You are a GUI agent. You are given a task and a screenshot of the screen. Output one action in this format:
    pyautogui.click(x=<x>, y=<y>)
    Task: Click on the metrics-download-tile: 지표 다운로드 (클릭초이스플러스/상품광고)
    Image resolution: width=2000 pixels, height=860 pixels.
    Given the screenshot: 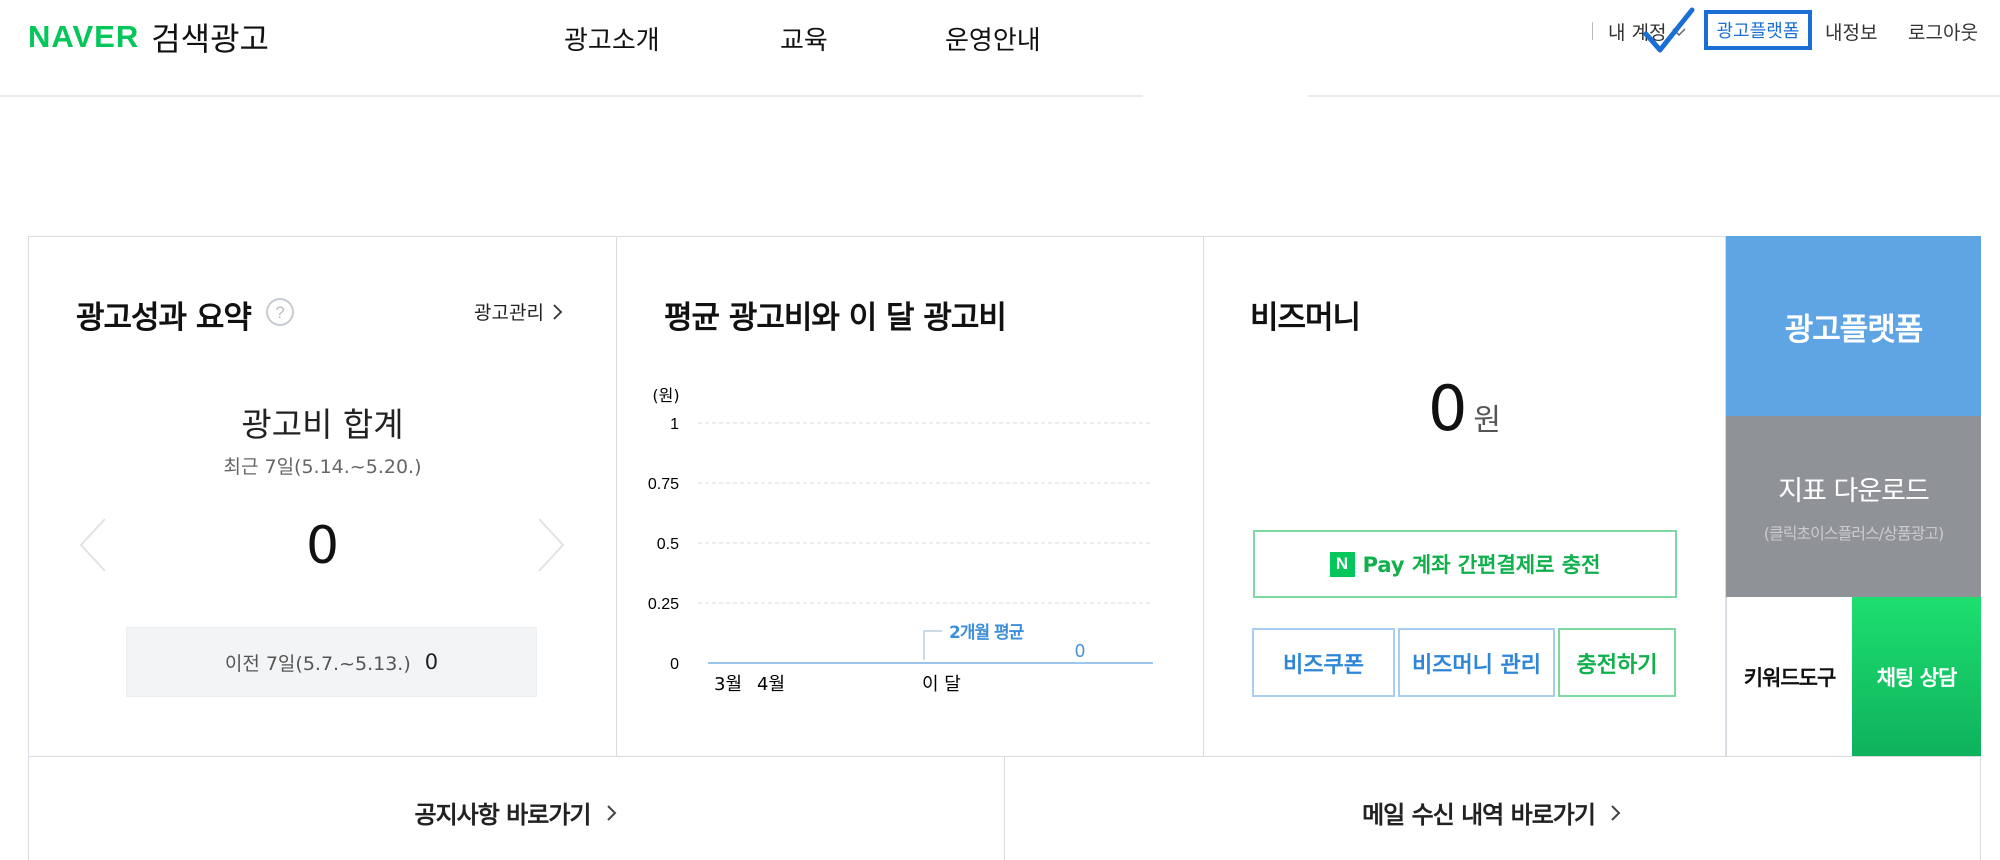 What is the action you would take?
    pyautogui.click(x=1853, y=506)
    